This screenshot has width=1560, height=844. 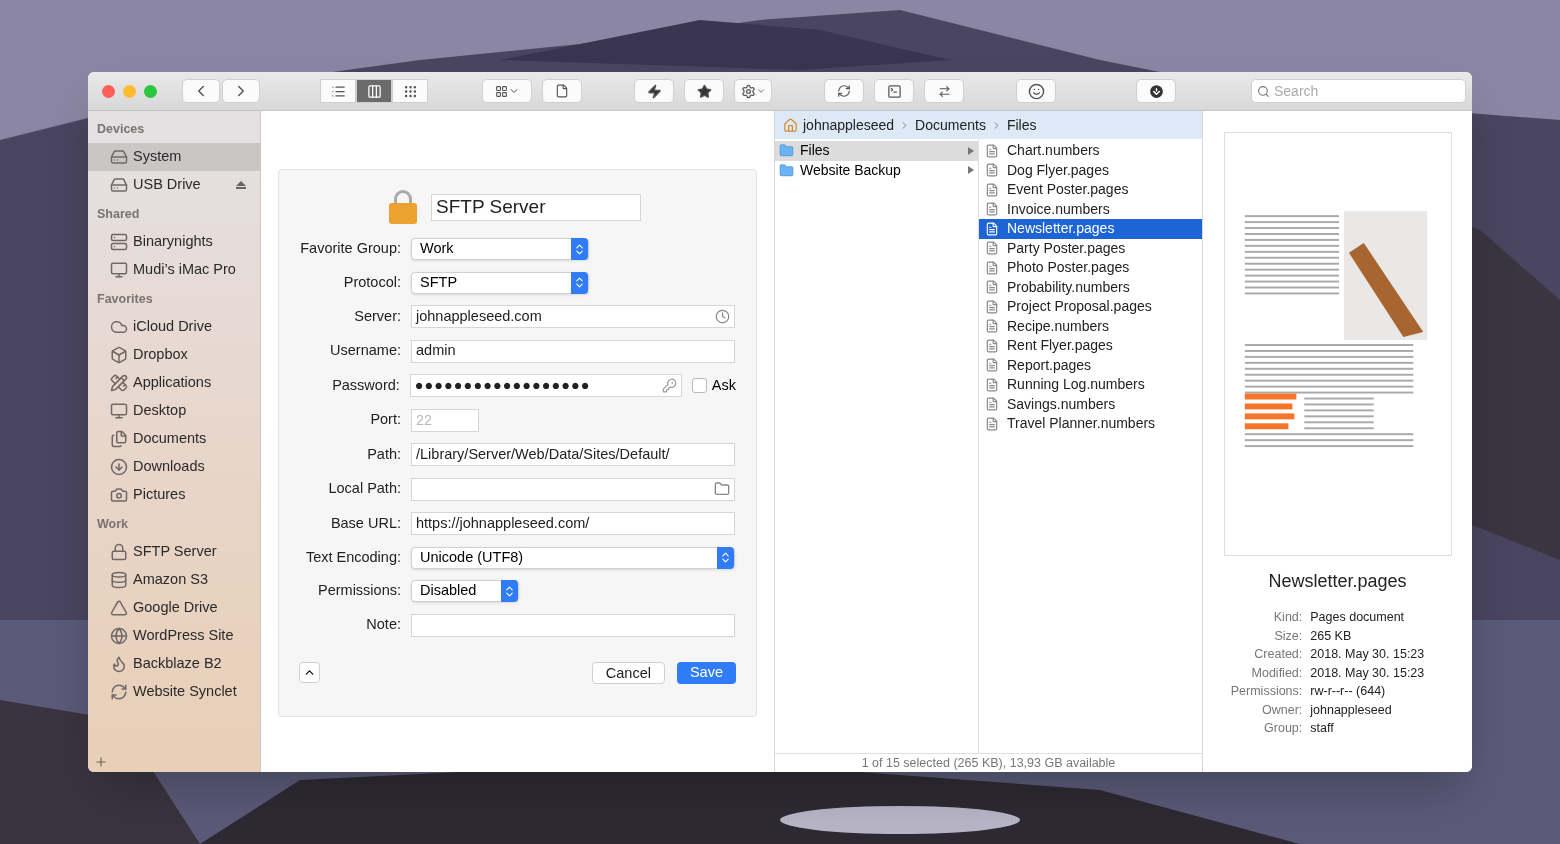 I want to click on sidebar-item: Applications, so click(x=174, y=383).